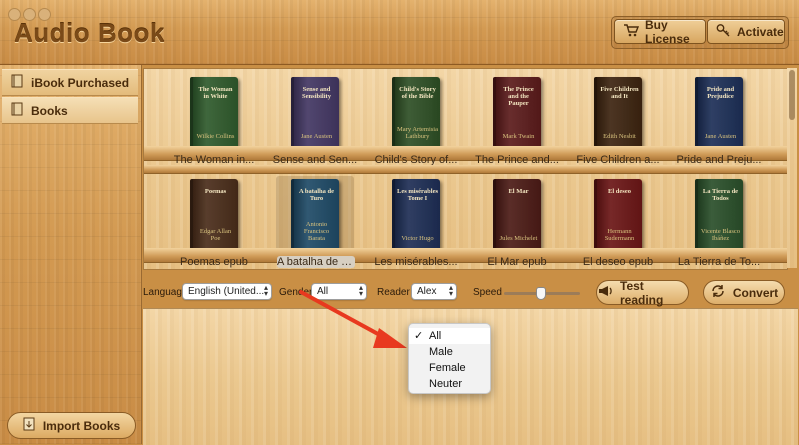 The height and width of the screenshot is (445, 799). I want to click on dropdown-option-label: Female, so click(447, 368).